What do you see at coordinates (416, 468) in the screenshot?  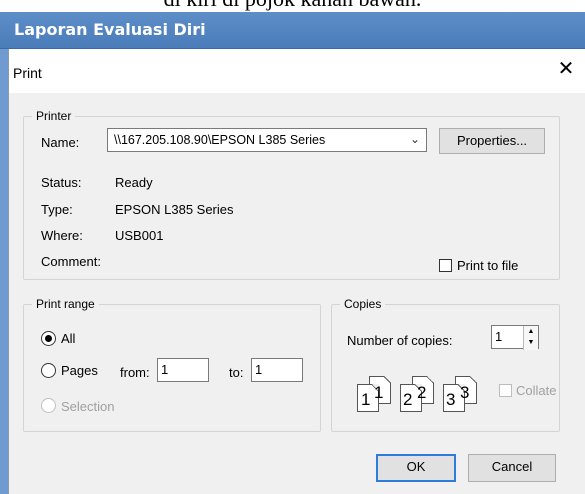 I see `ok-button: OK` at bounding box center [416, 468].